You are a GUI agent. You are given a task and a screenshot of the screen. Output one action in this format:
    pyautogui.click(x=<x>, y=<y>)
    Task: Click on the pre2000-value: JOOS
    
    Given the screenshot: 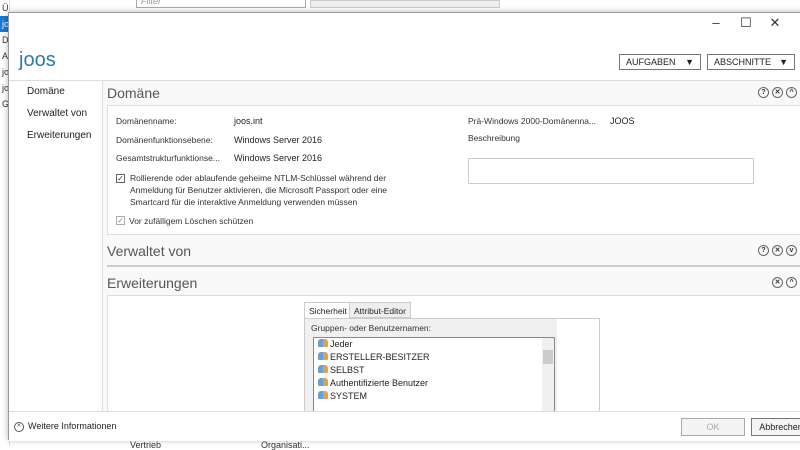 What is the action you would take?
    pyautogui.click(x=622, y=121)
    